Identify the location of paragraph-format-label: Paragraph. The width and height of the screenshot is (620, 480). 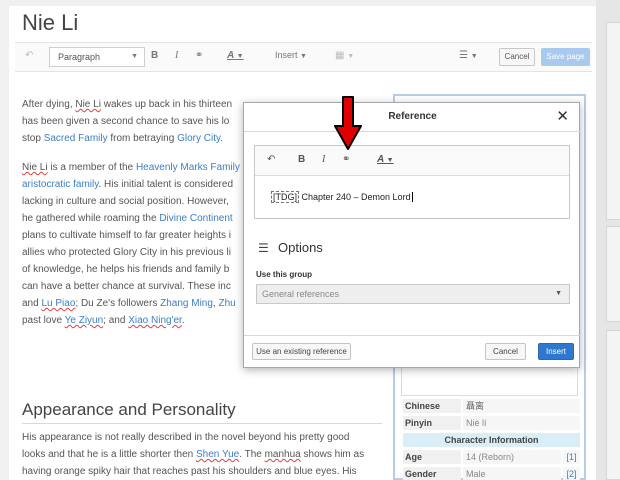
(79, 57).